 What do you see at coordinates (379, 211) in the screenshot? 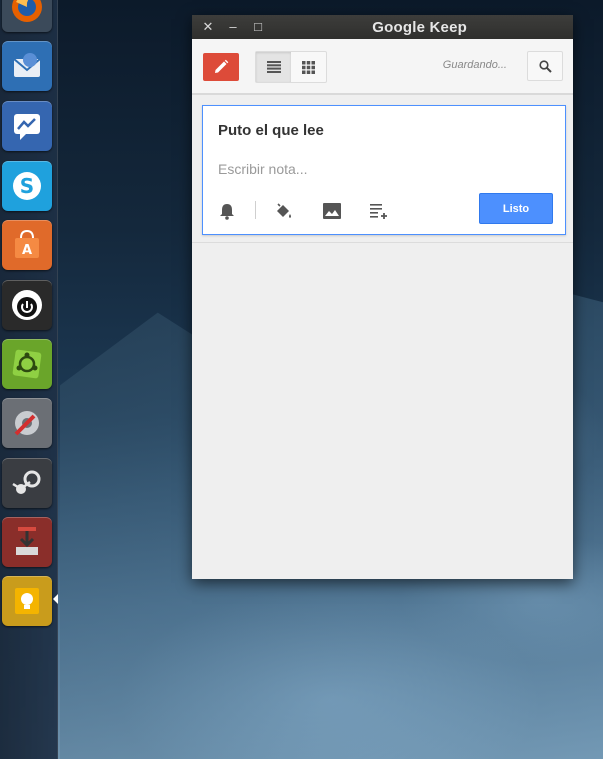
I see `checklist-icon` at bounding box center [379, 211].